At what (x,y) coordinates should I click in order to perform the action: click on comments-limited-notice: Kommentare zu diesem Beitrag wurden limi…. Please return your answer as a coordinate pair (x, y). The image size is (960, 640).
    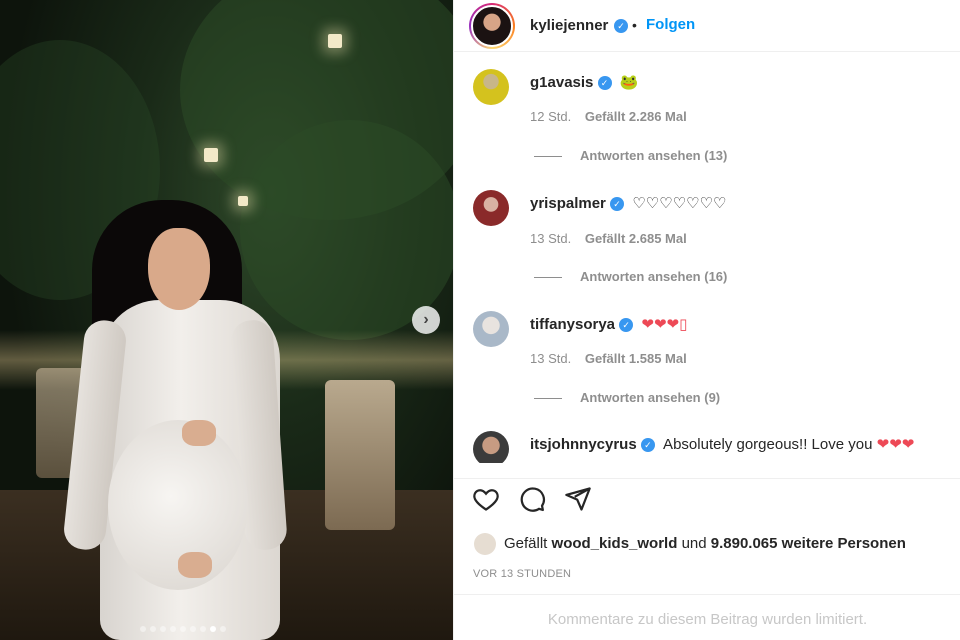
    Looking at the image, I should click on (707, 617).